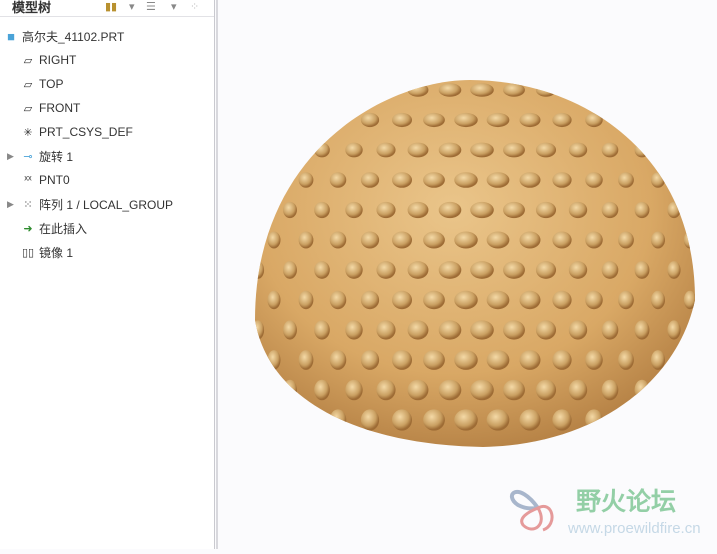 This screenshot has height=554, width=717. What do you see at coordinates (28, 84) in the screenshot?
I see `datum-plane-icon: ▱` at bounding box center [28, 84].